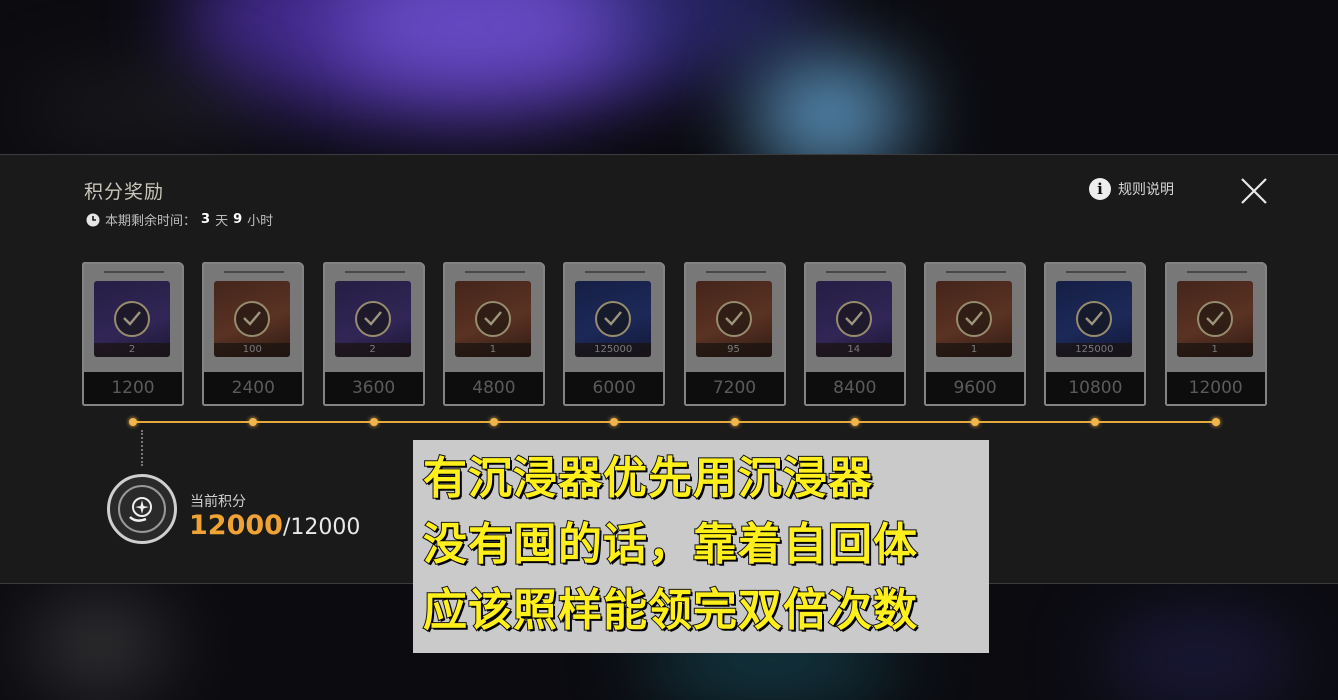 The image size is (1338, 700). I want to click on max-points: /12000, so click(321, 527).